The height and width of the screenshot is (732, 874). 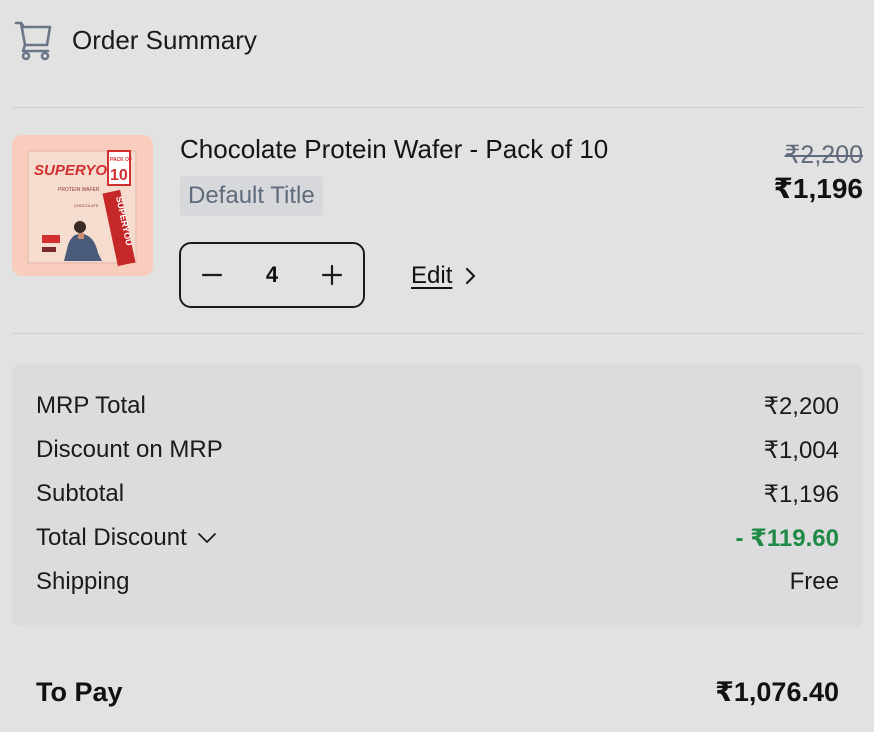 I want to click on summary-row-subtotal: Subtotal ₹1,196, so click(x=437, y=494).